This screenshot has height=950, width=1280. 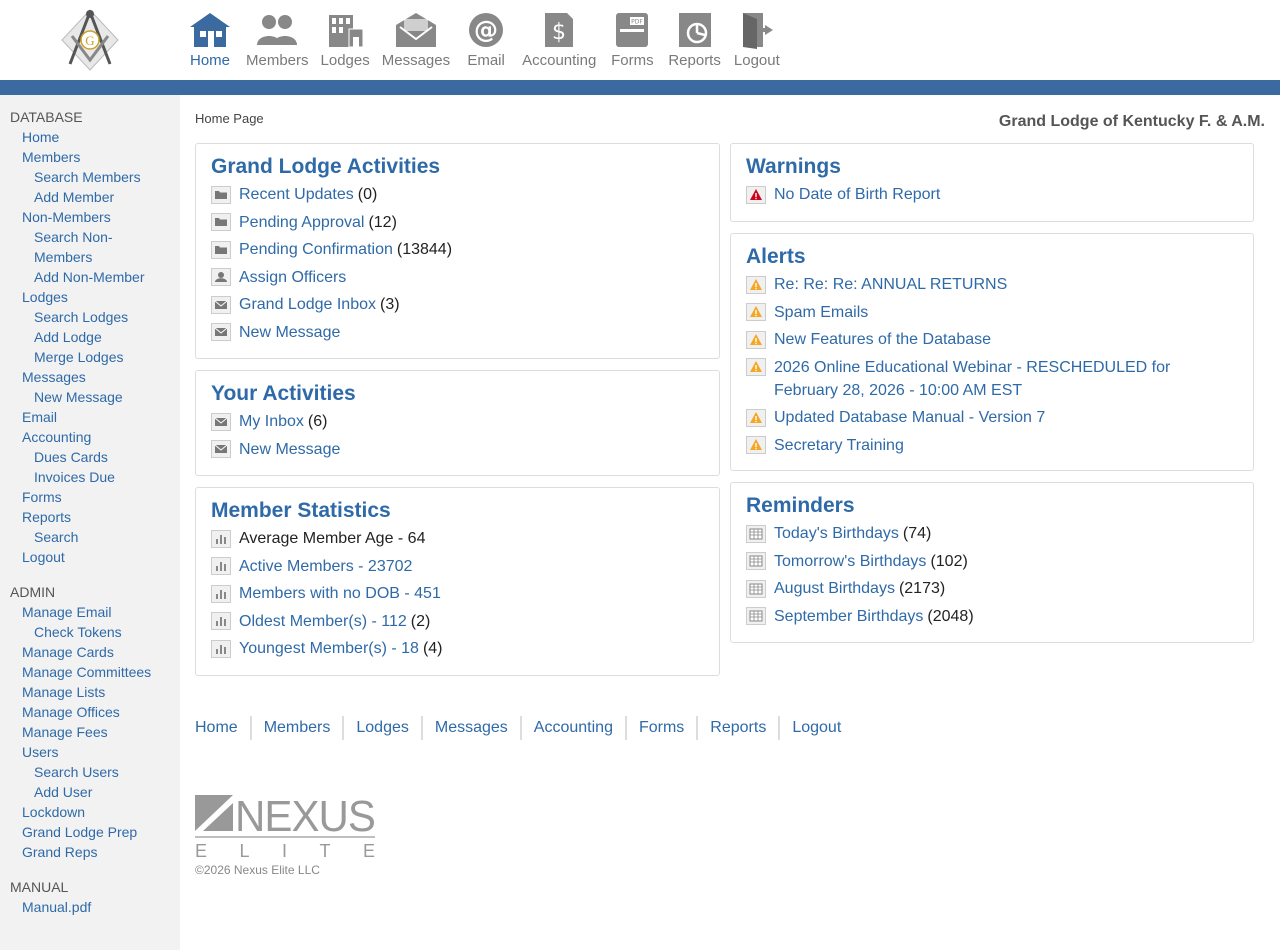 I want to click on sidebar-item-messages: Messages, so click(x=90, y=377).